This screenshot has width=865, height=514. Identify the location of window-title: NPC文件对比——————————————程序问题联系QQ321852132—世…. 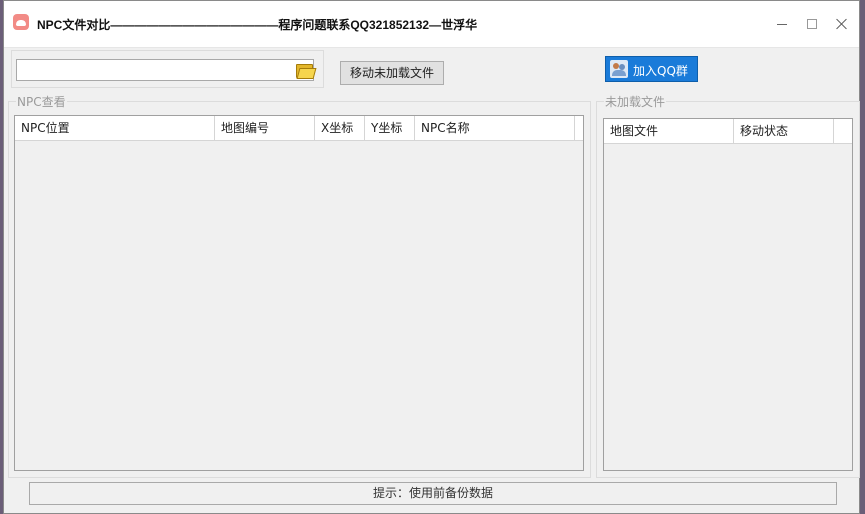
(257, 25).